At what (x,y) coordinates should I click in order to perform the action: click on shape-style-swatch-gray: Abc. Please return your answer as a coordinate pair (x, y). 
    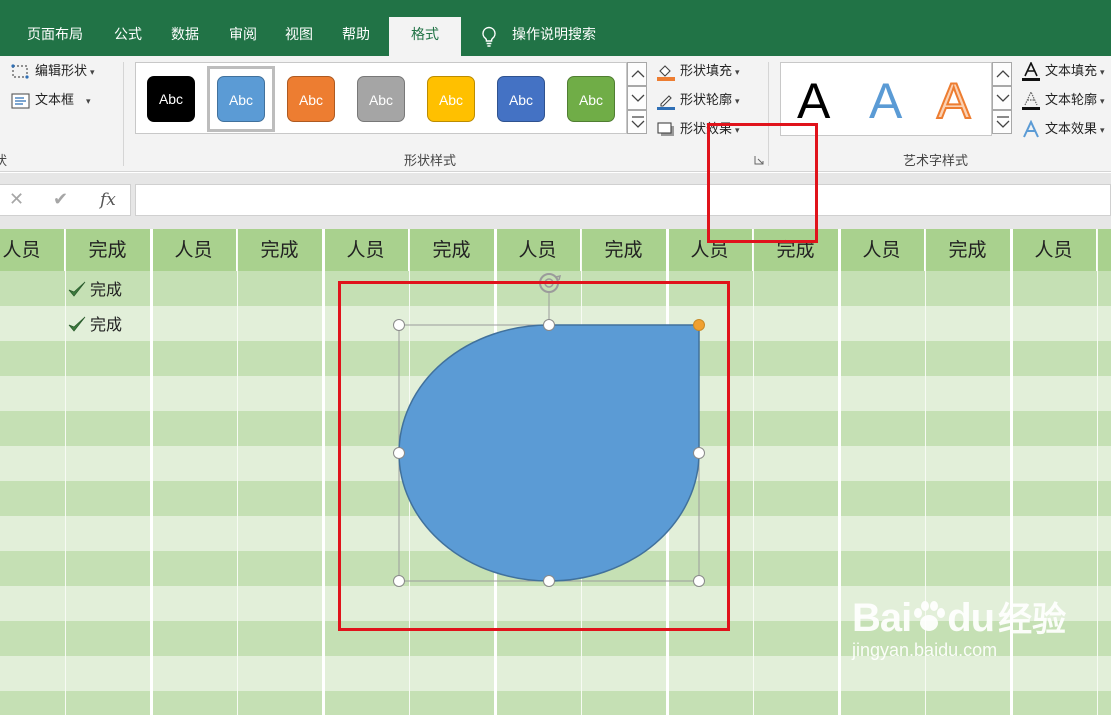
    Looking at the image, I should click on (381, 99).